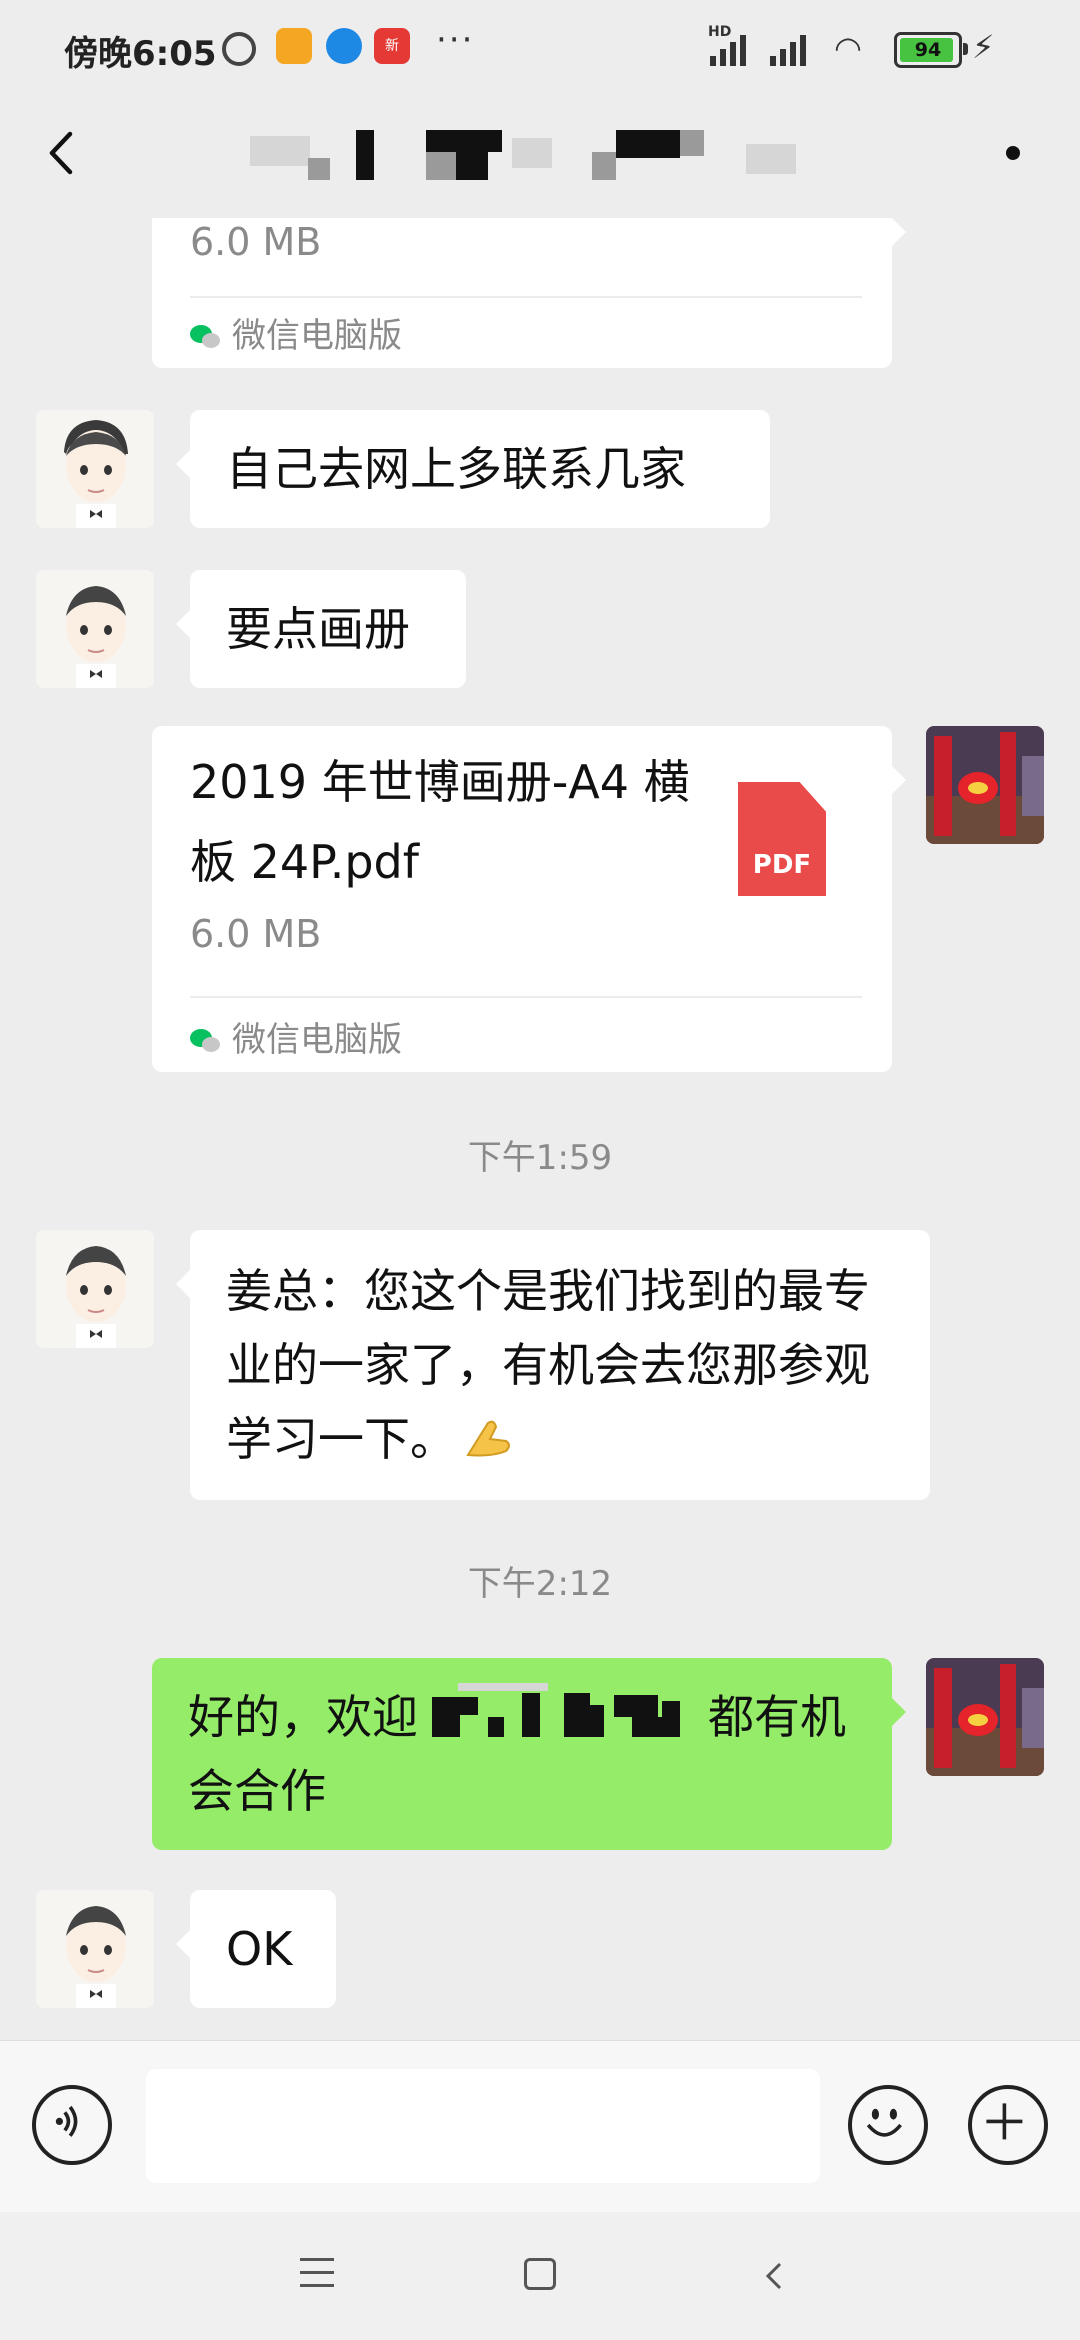  I want to click on plus-icon, so click(1008, 2125).